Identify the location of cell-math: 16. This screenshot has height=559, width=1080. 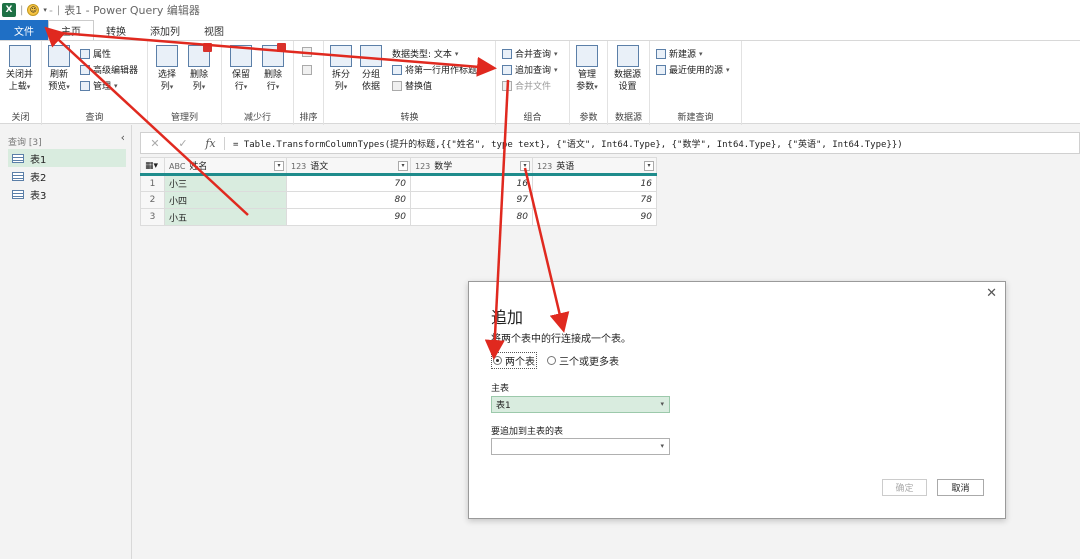
(471, 183).